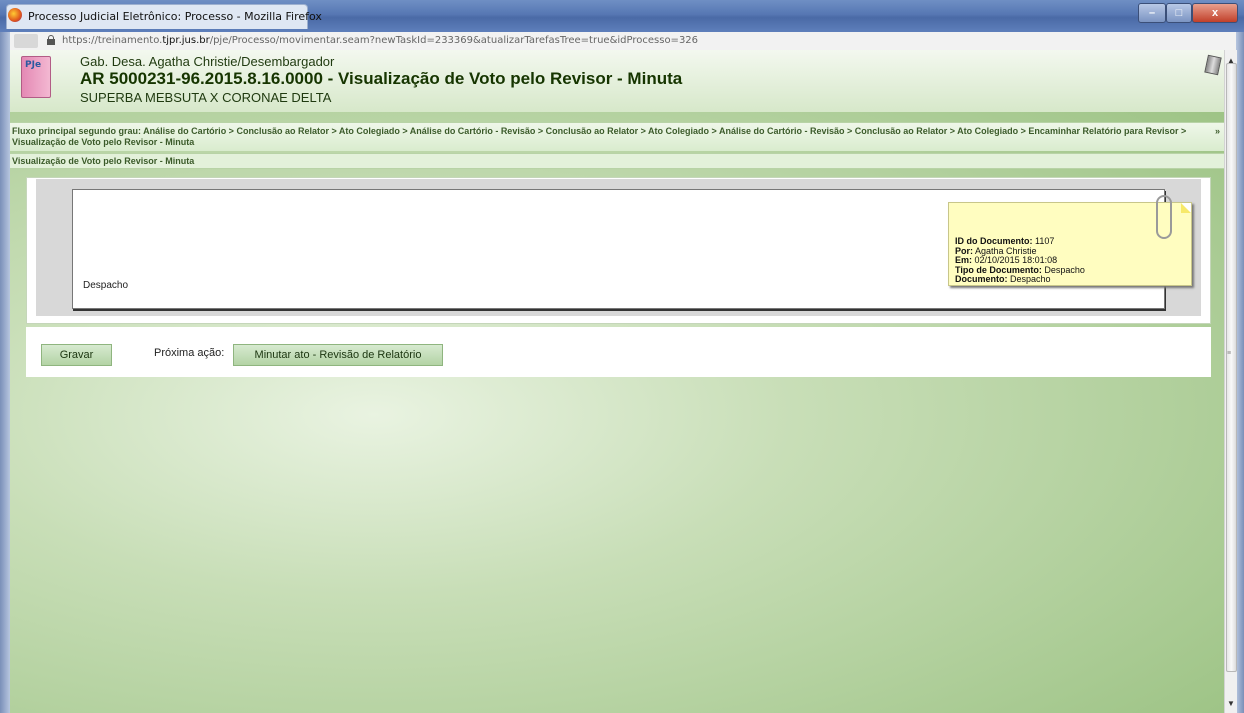 Image resolution: width=1244 pixels, height=713 pixels. Describe the element at coordinates (338, 355) in the screenshot. I see `minutar-ato-button: Minutar ato - Revisão de Relatório` at that location.